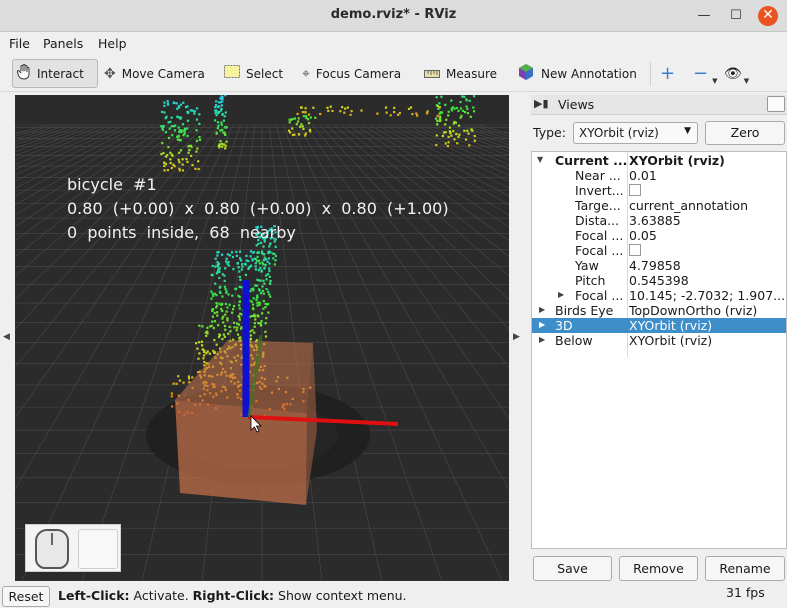 The width and height of the screenshot is (787, 608). I want to click on ruler-icon, so click(432, 74).